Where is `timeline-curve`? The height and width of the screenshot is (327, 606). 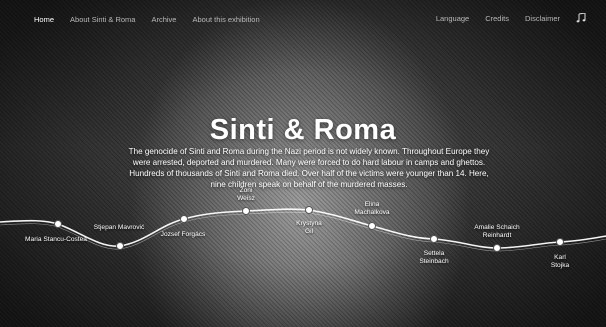
timeline-curve is located at coordinates (303, 230).